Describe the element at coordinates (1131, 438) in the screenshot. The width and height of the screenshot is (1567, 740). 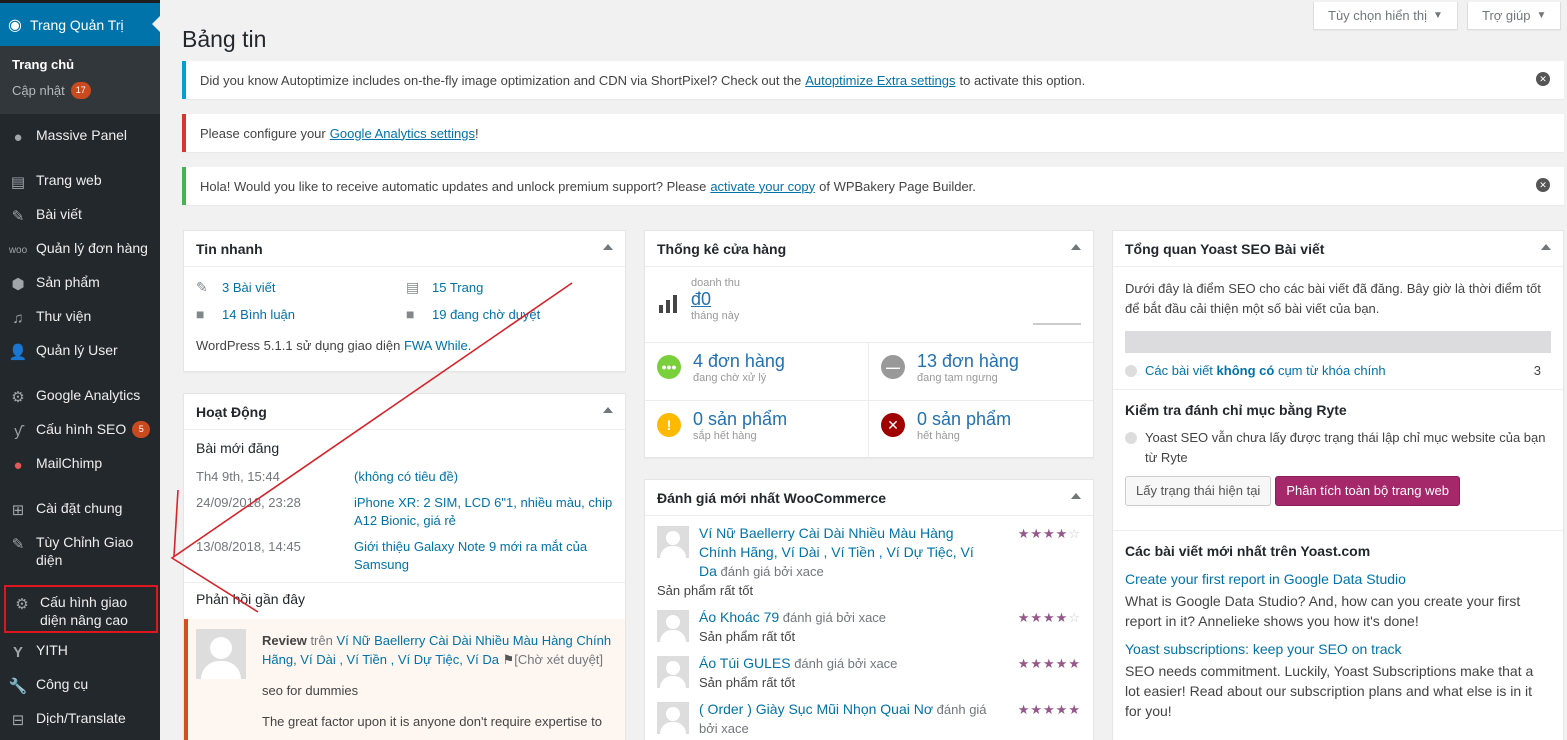
I see `status-dot-icon` at that location.